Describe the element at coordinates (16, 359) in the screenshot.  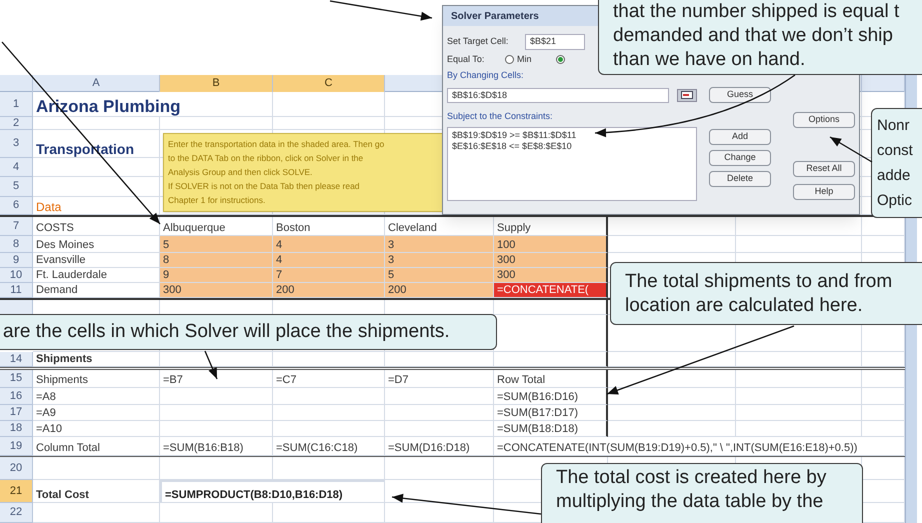
I see `row-header: 14` at that location.